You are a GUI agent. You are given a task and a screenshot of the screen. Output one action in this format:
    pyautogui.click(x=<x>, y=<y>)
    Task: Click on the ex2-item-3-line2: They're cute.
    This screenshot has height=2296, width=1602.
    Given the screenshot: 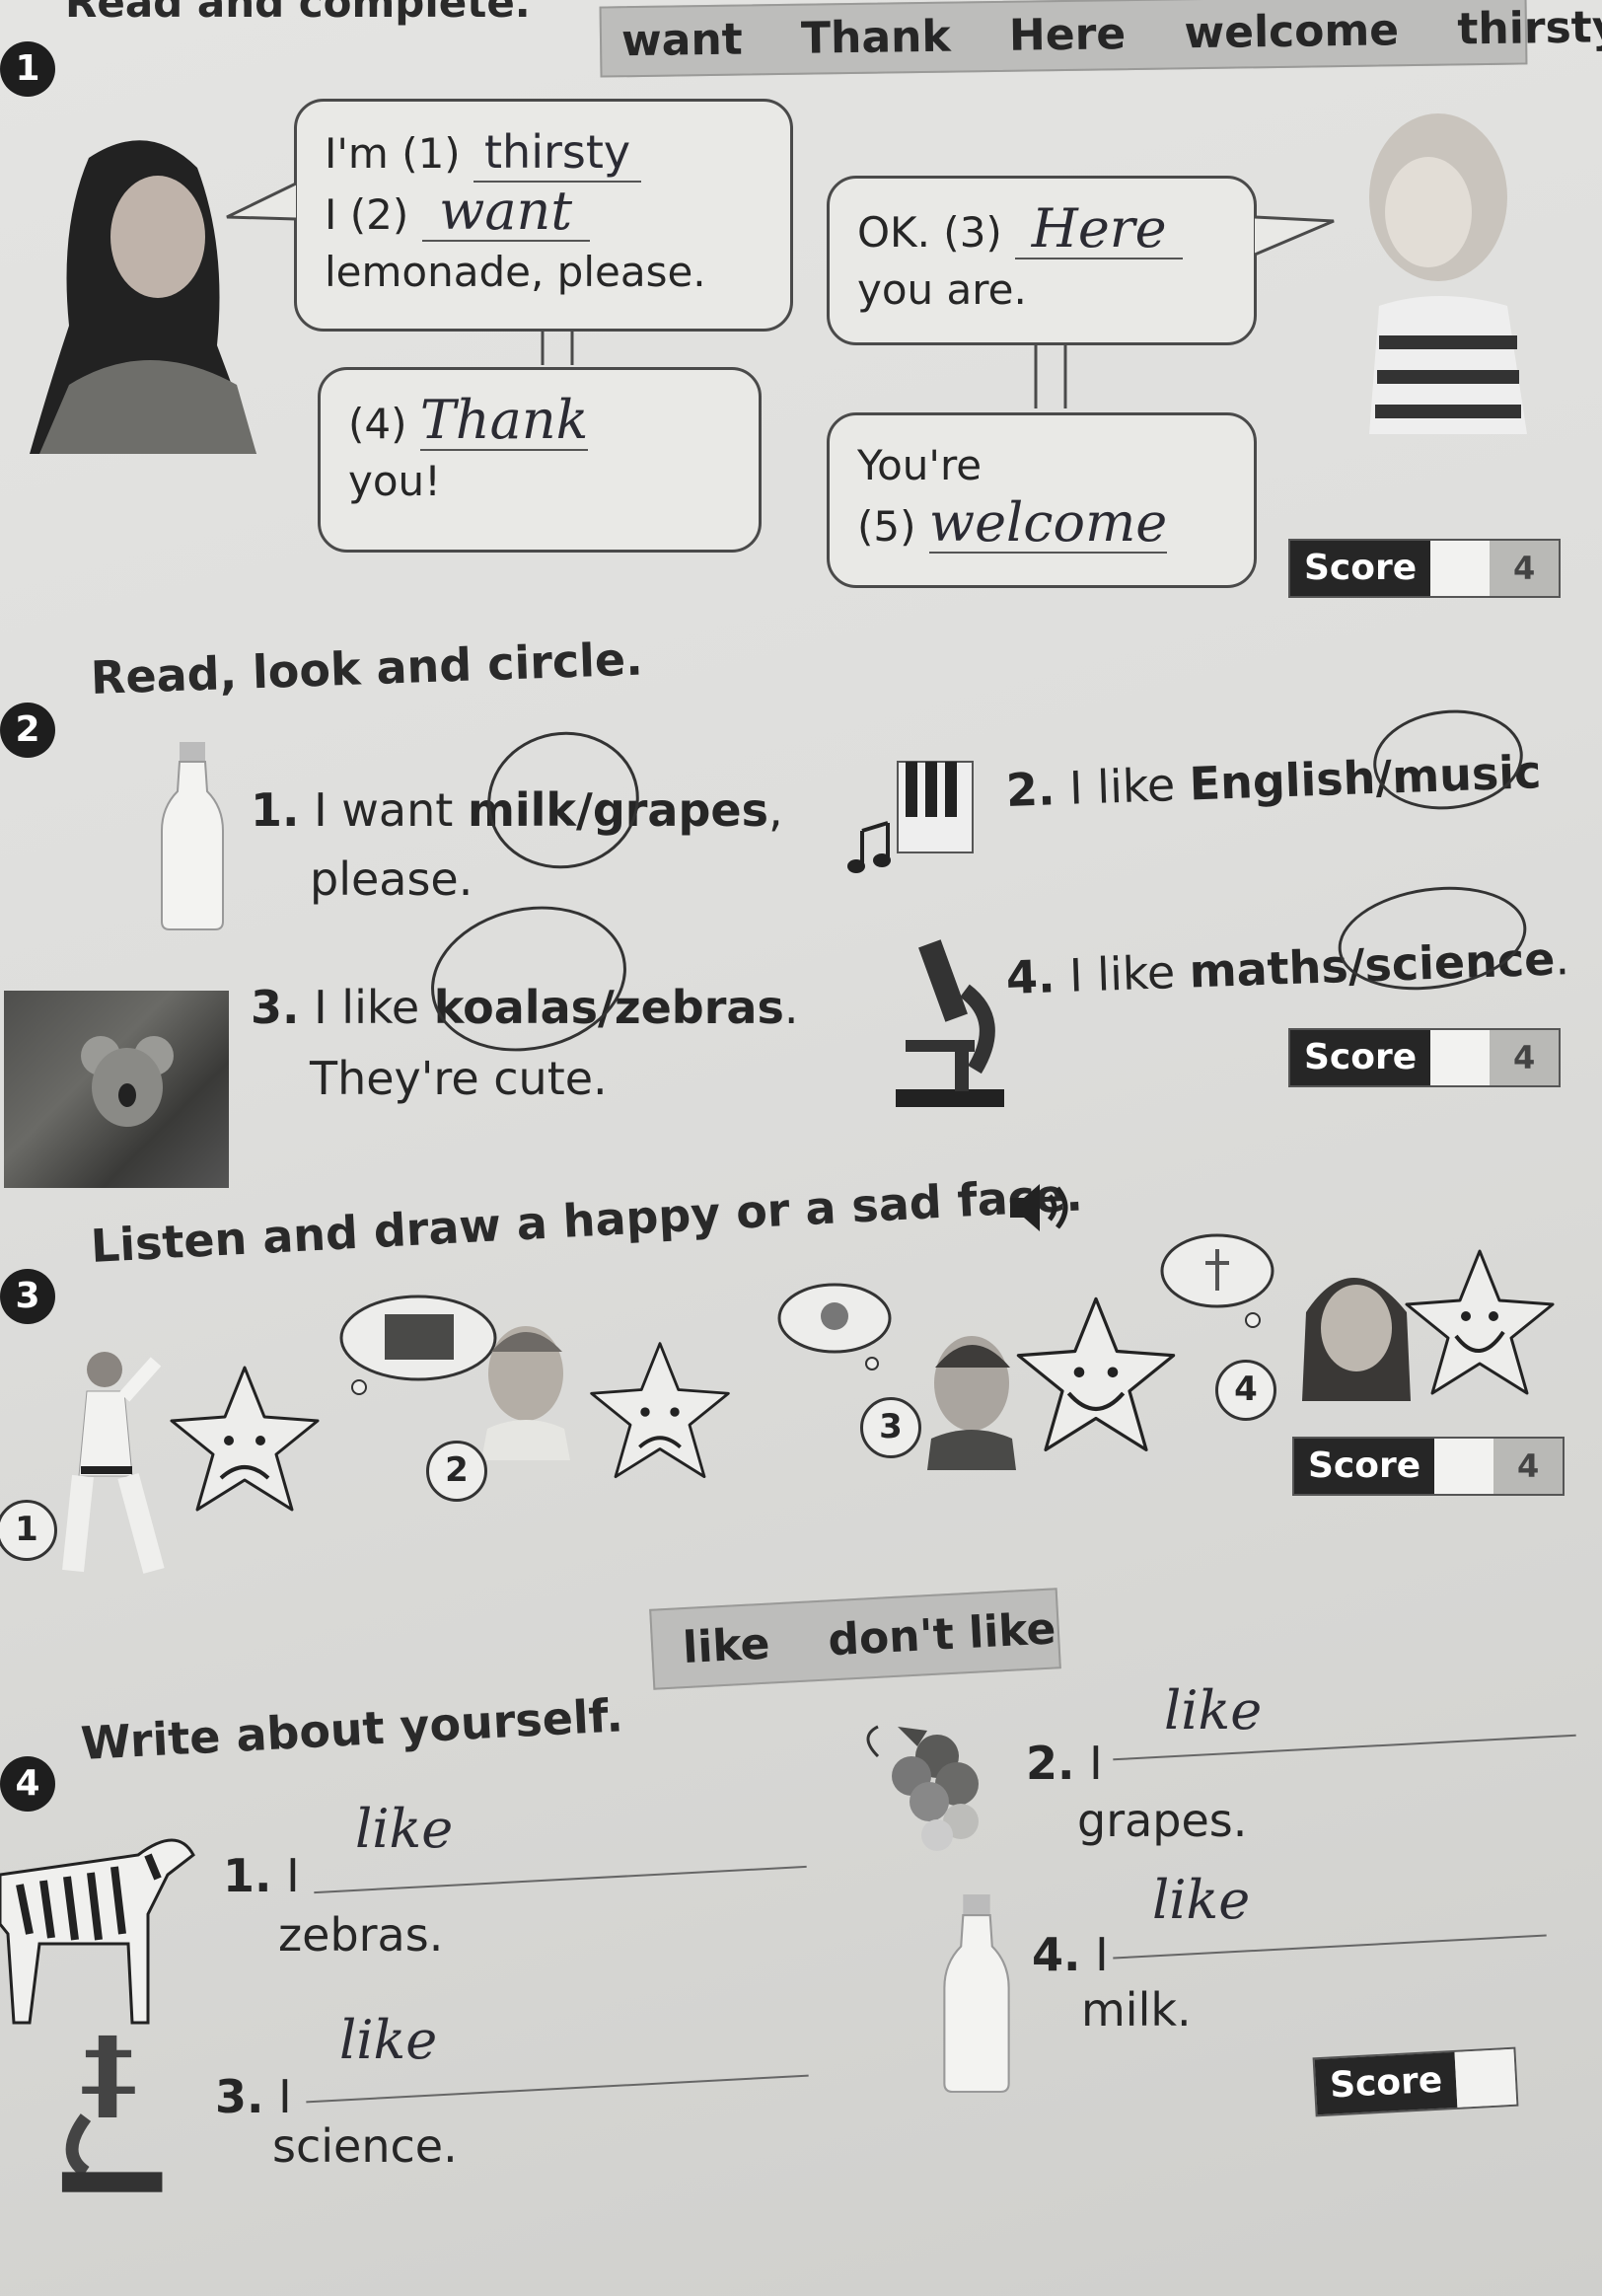 What is the action you would take?
    pyautogui.click(x=459, y=1078)
    